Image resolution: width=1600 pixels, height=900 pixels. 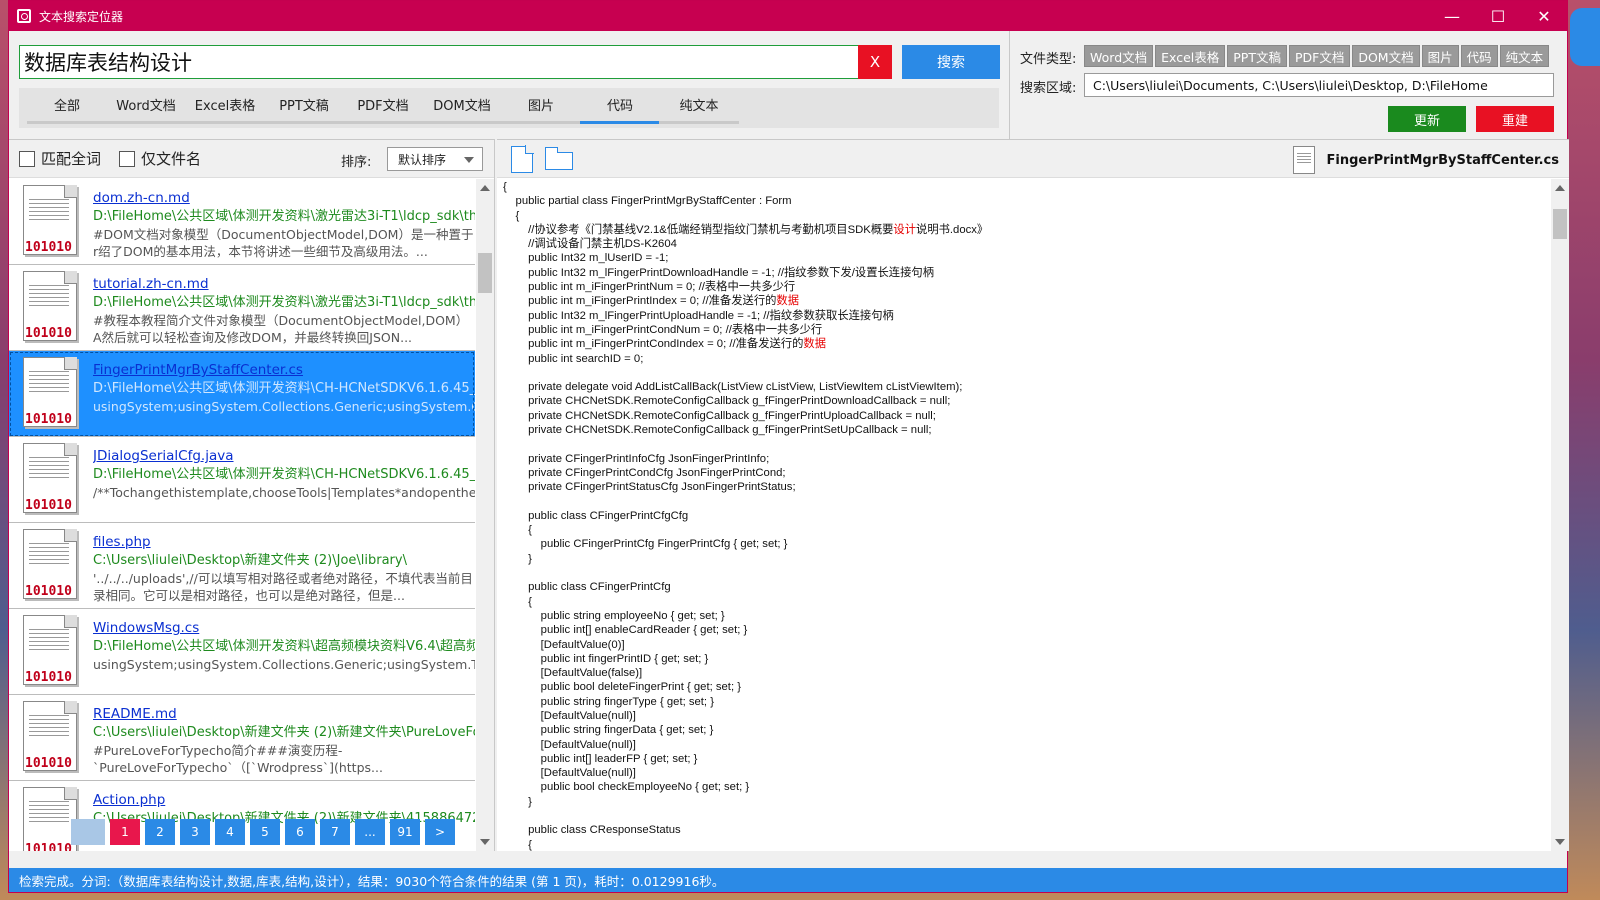 What do you see at coordinates (284, 646) in the screenshot?
I see `result-file-path: D:\FileHome\公共区域\体测开发资料\超高频模块资料V6.4\超高频模` at bounding box center [284, 646].